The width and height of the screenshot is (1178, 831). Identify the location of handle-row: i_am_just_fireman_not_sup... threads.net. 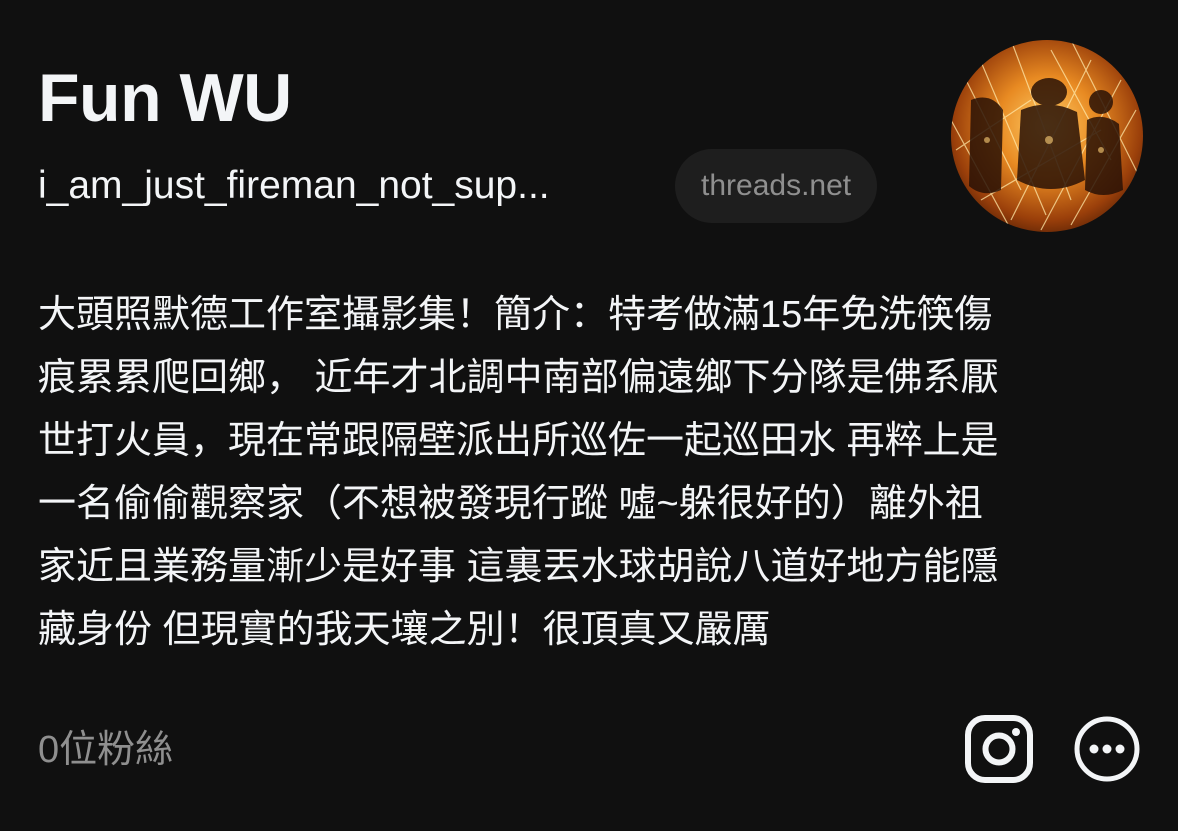
(458, 186).